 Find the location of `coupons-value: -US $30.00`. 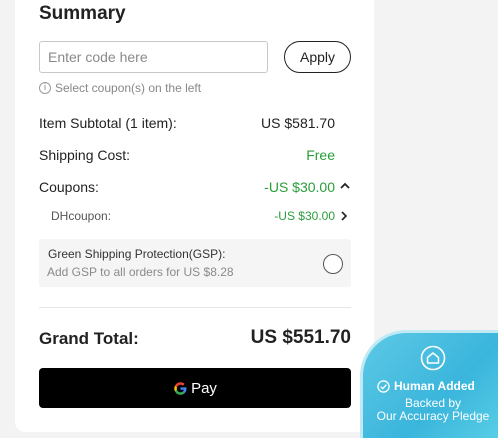

coupons-value: -US $30.00 is located at coordinates (299, 187).